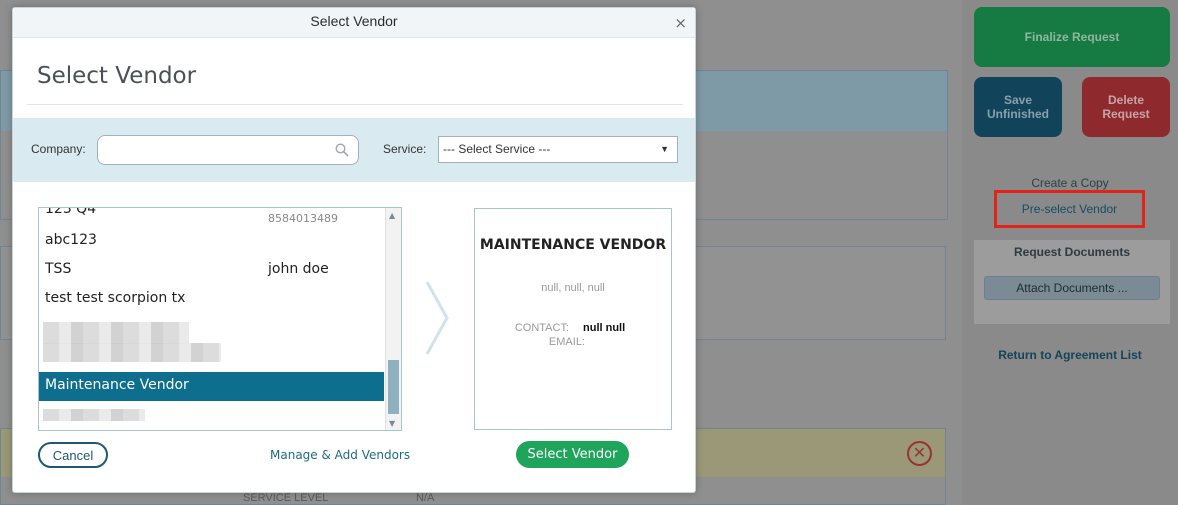  What do you see at coordinates (1070, 183) in the screenshot?
I see `create-copy-link: Create a Copy` at bounding box center [1070, 183].